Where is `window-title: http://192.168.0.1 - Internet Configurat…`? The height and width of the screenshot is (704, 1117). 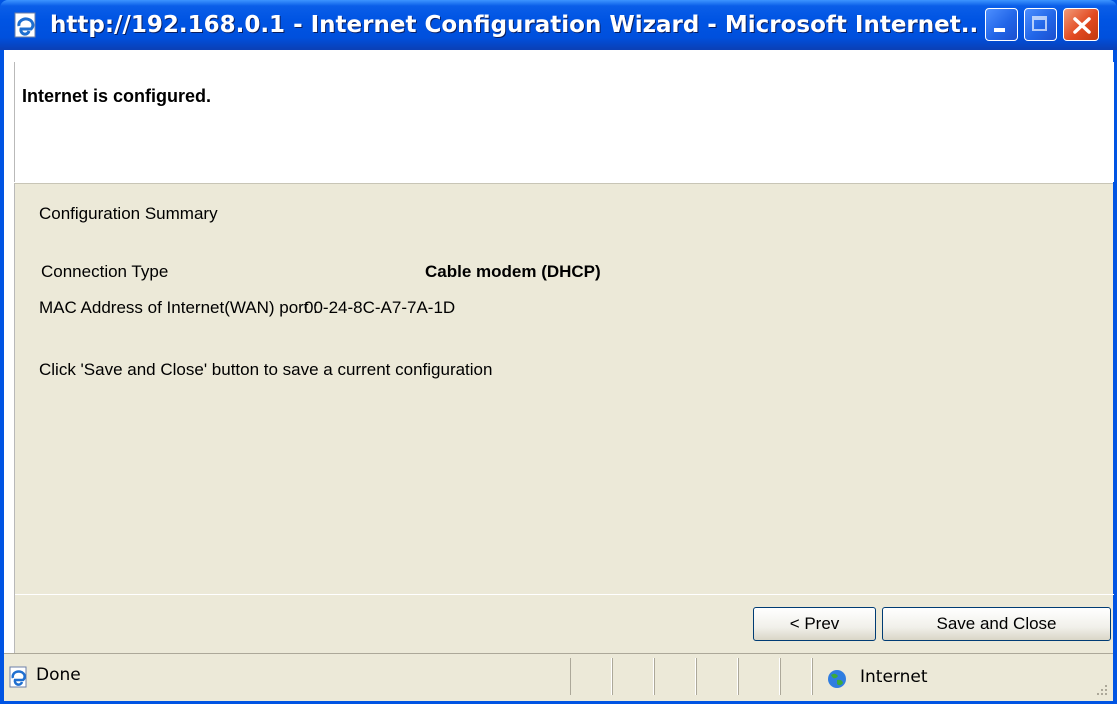 window-title: http://192.168.0.1 - Internet Configurat… is located at coordinates (515, 25).